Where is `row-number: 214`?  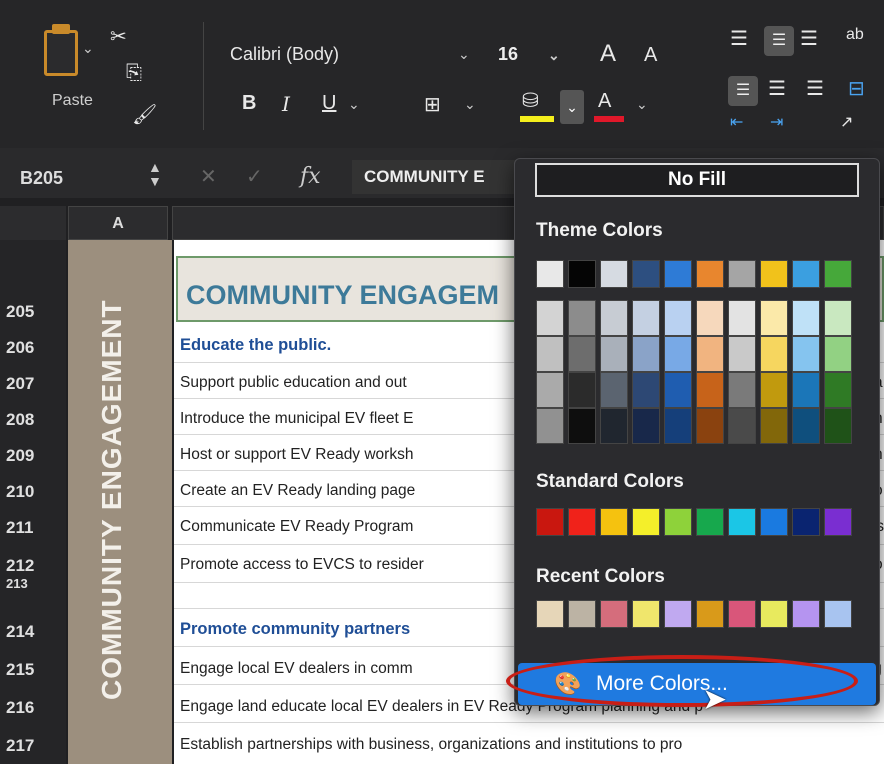
row-number: 214 is located at coordinates (20, 632).